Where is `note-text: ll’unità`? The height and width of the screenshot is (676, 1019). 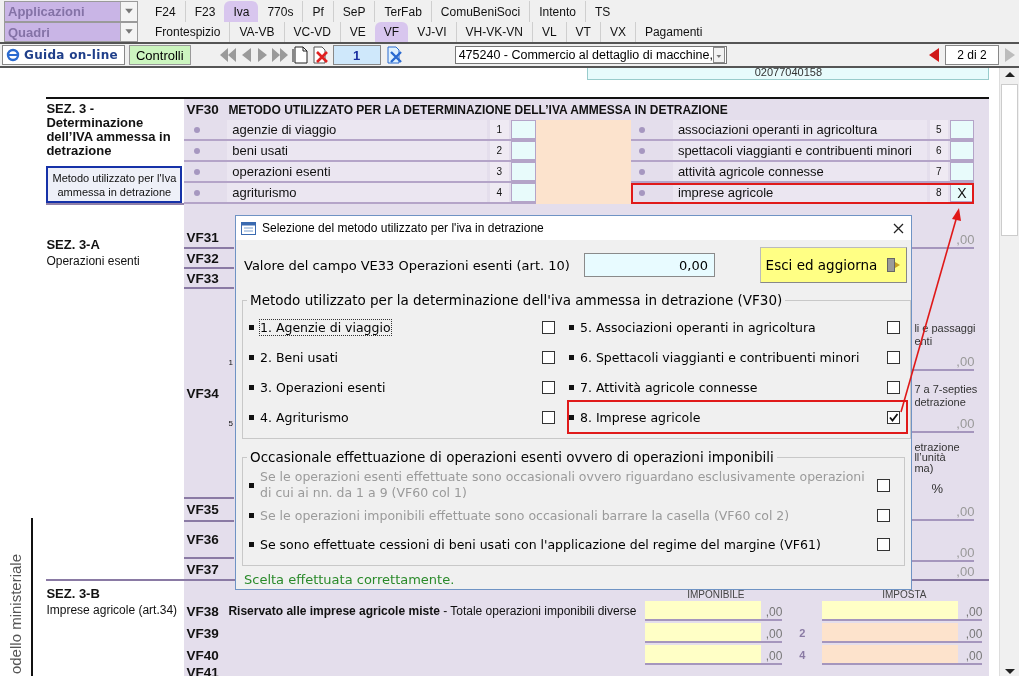
note-text: ll’unità is located at coordinates (929, 457).